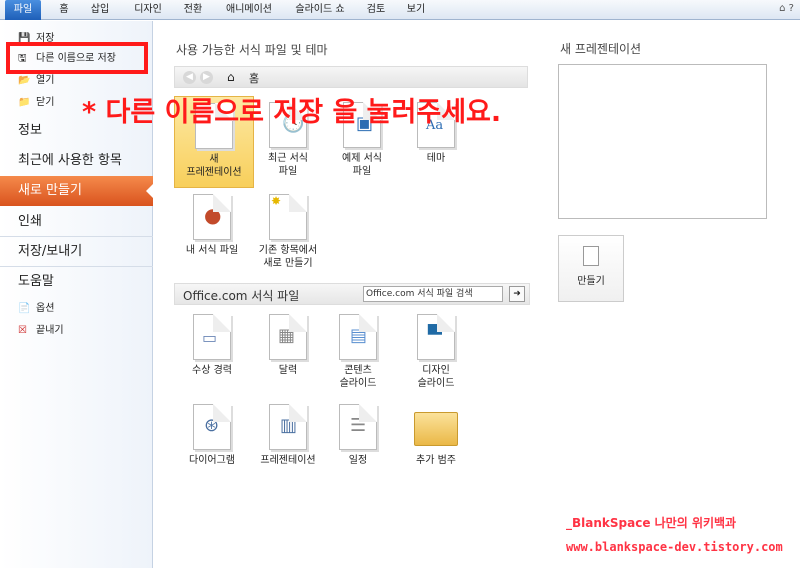 This screenshot has width=800, height=568. I want to click on user-doc-icon: ●, so click(212, 217).